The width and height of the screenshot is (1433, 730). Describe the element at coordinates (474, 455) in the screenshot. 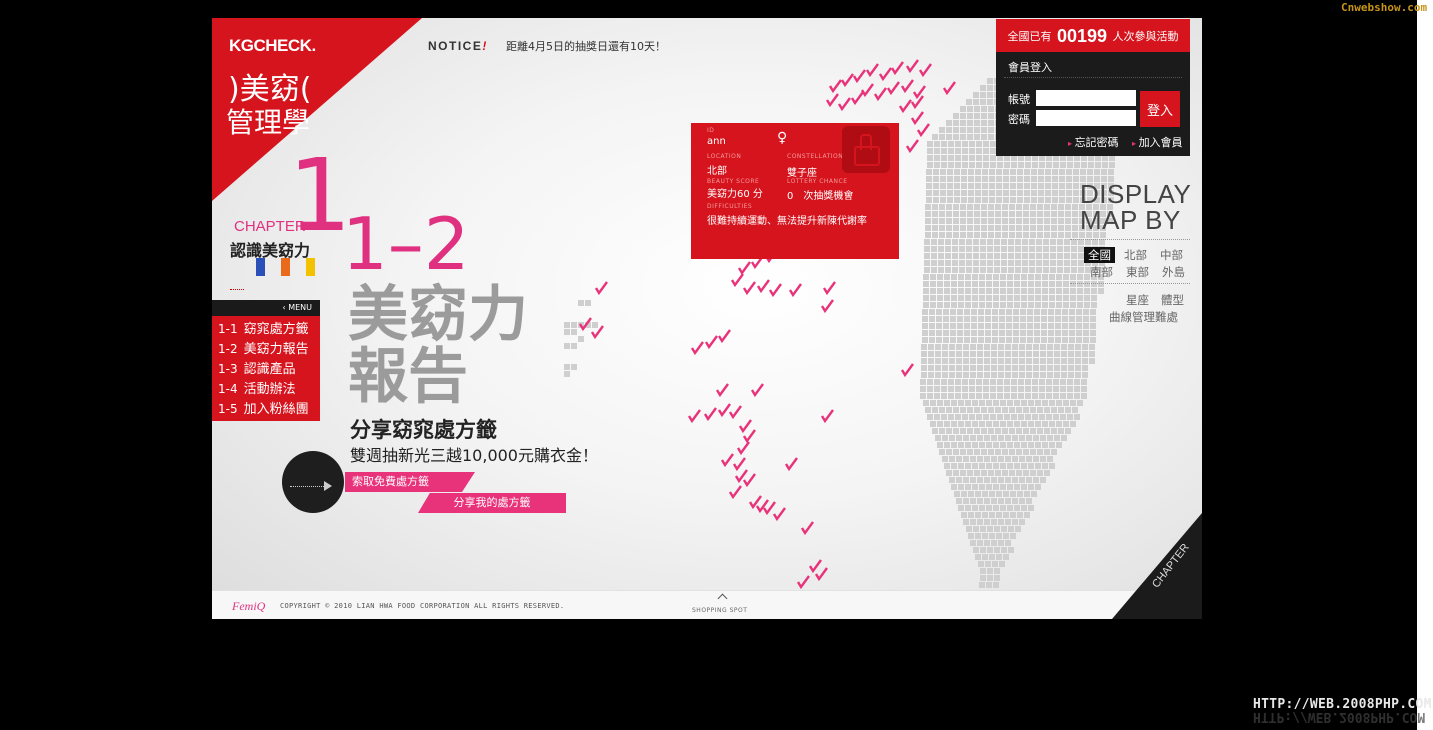

I see `share-subtitle: 雙週抽新光三越10,000元購衣金！` at that location.